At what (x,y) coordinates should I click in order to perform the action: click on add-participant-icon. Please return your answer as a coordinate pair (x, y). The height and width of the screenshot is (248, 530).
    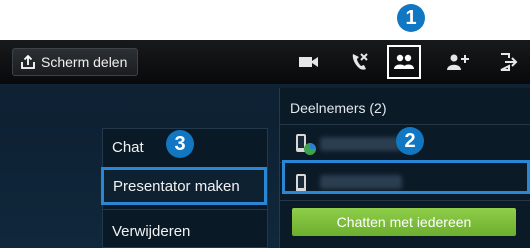
    Looking at the image, I should click on (458, 62).